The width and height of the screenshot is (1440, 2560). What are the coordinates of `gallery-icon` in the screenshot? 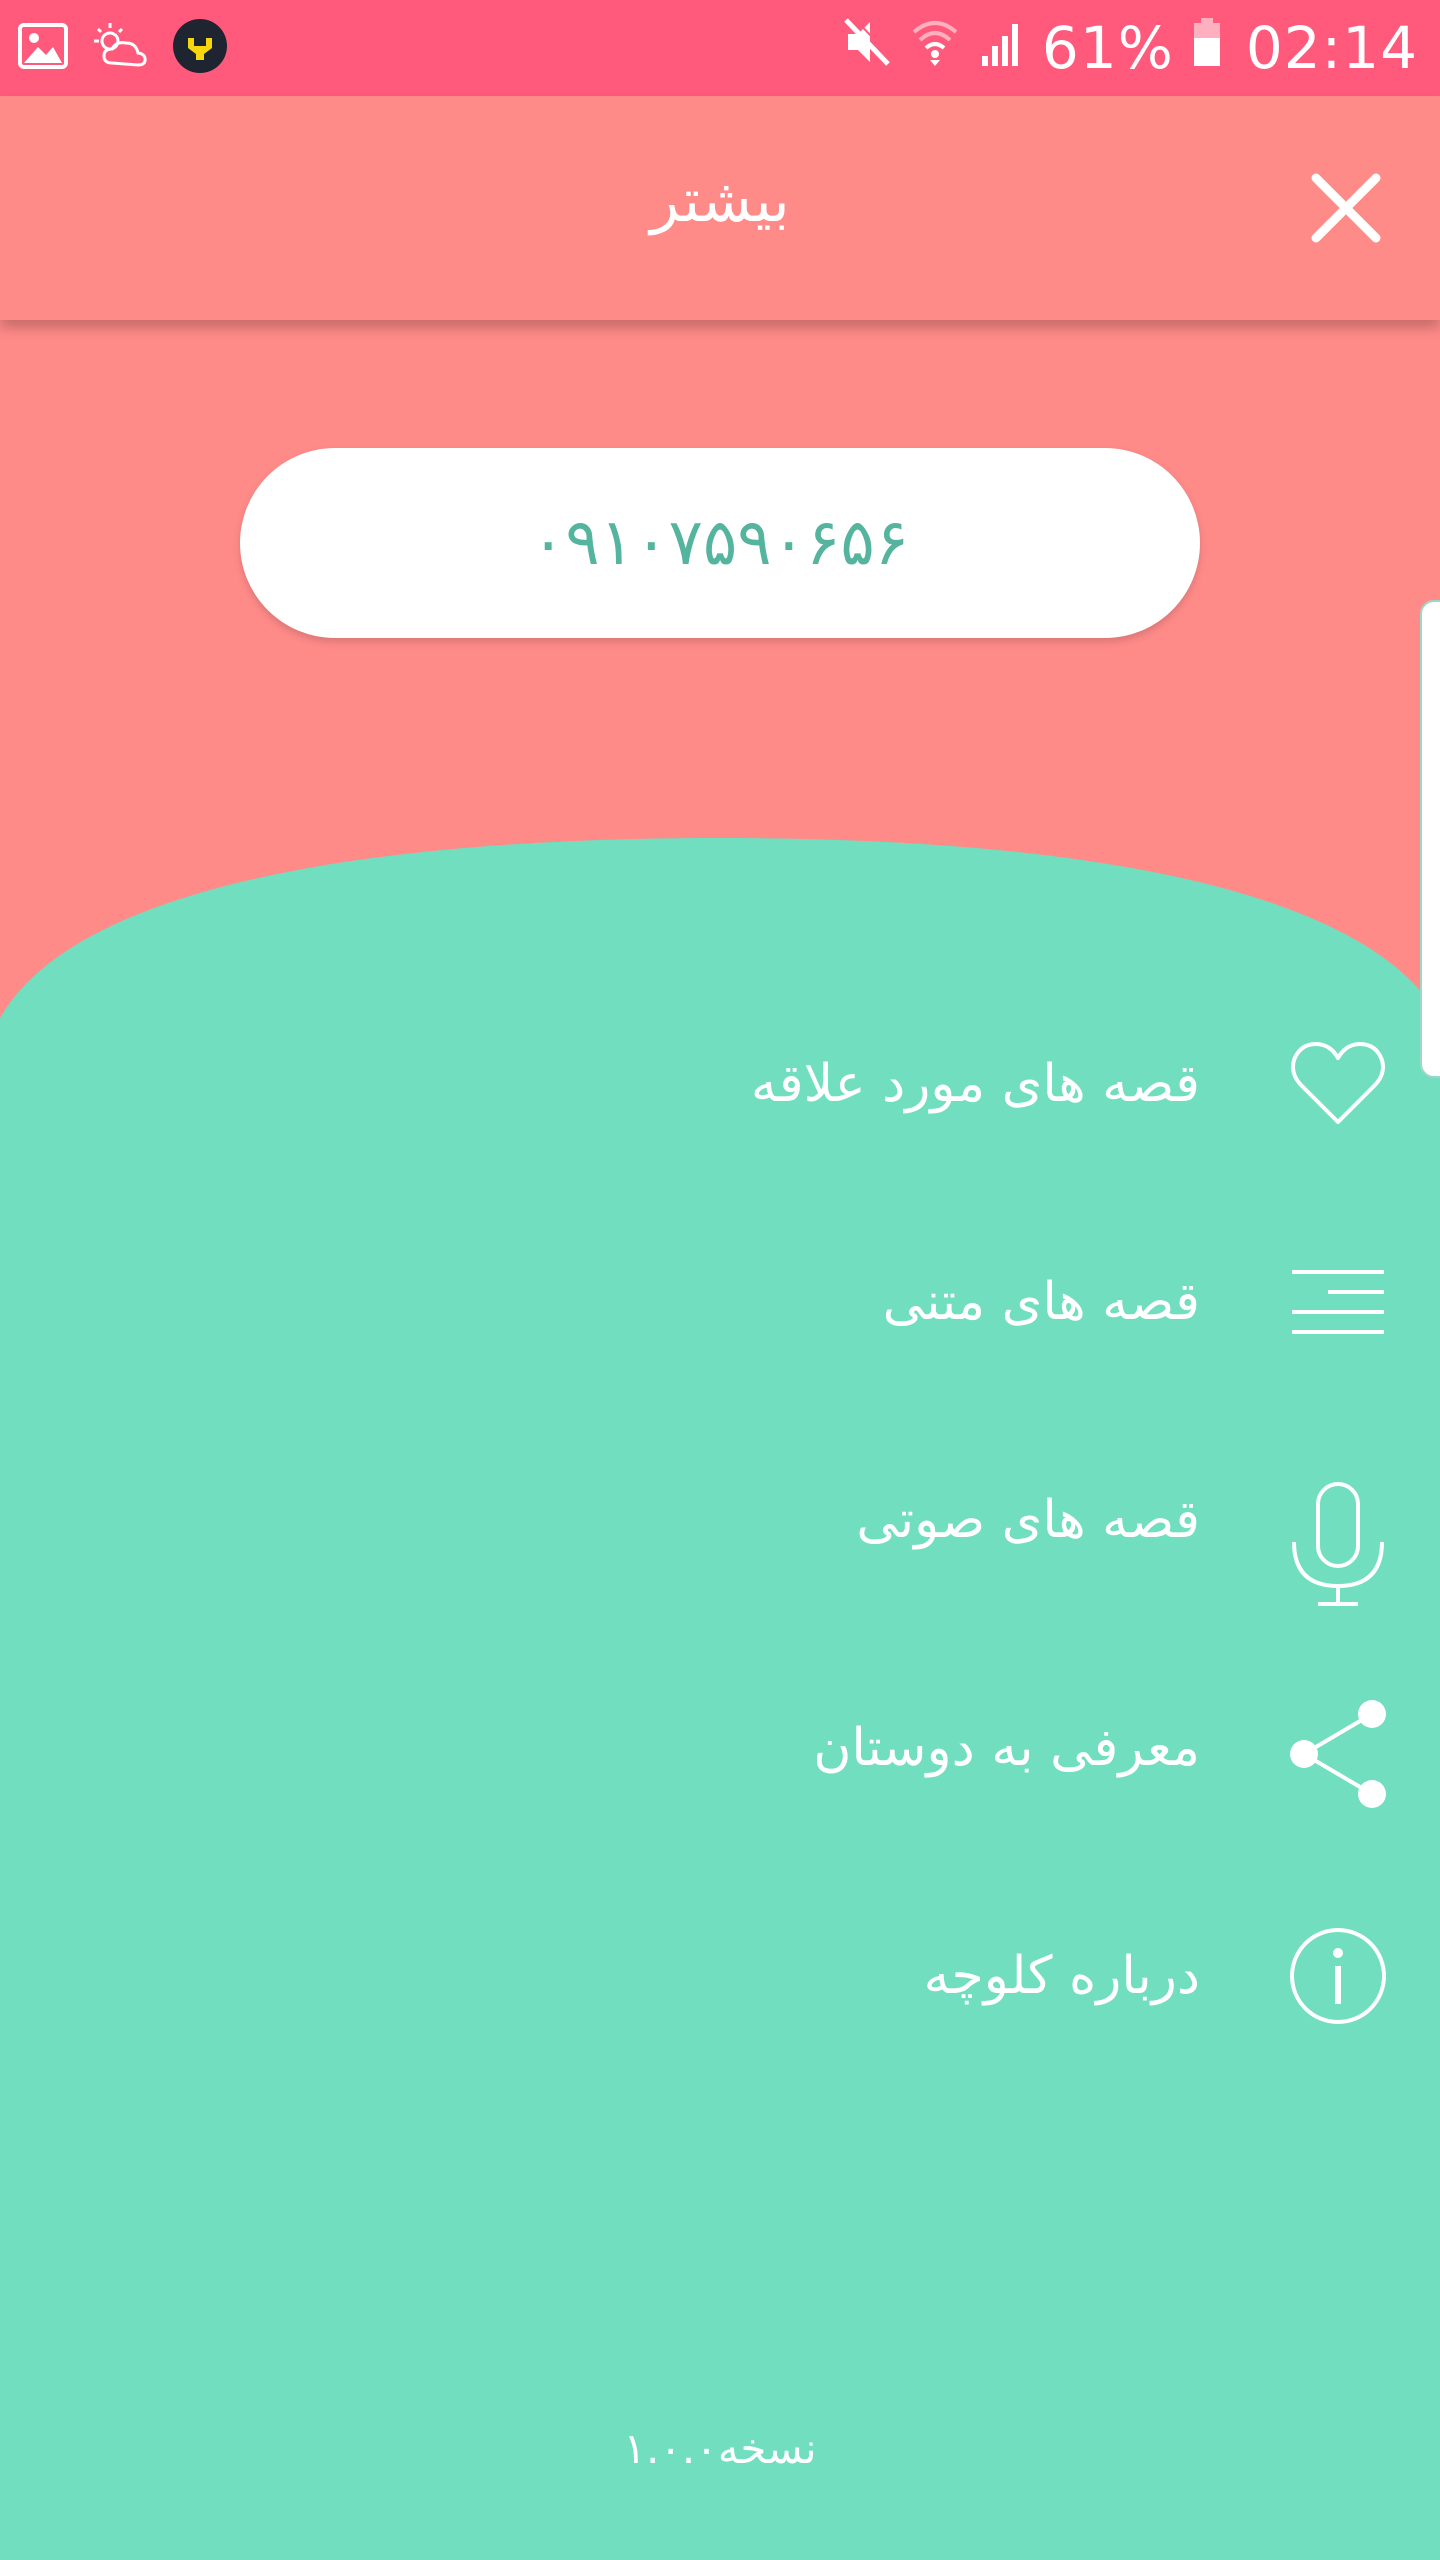 It's located at (43, 48).